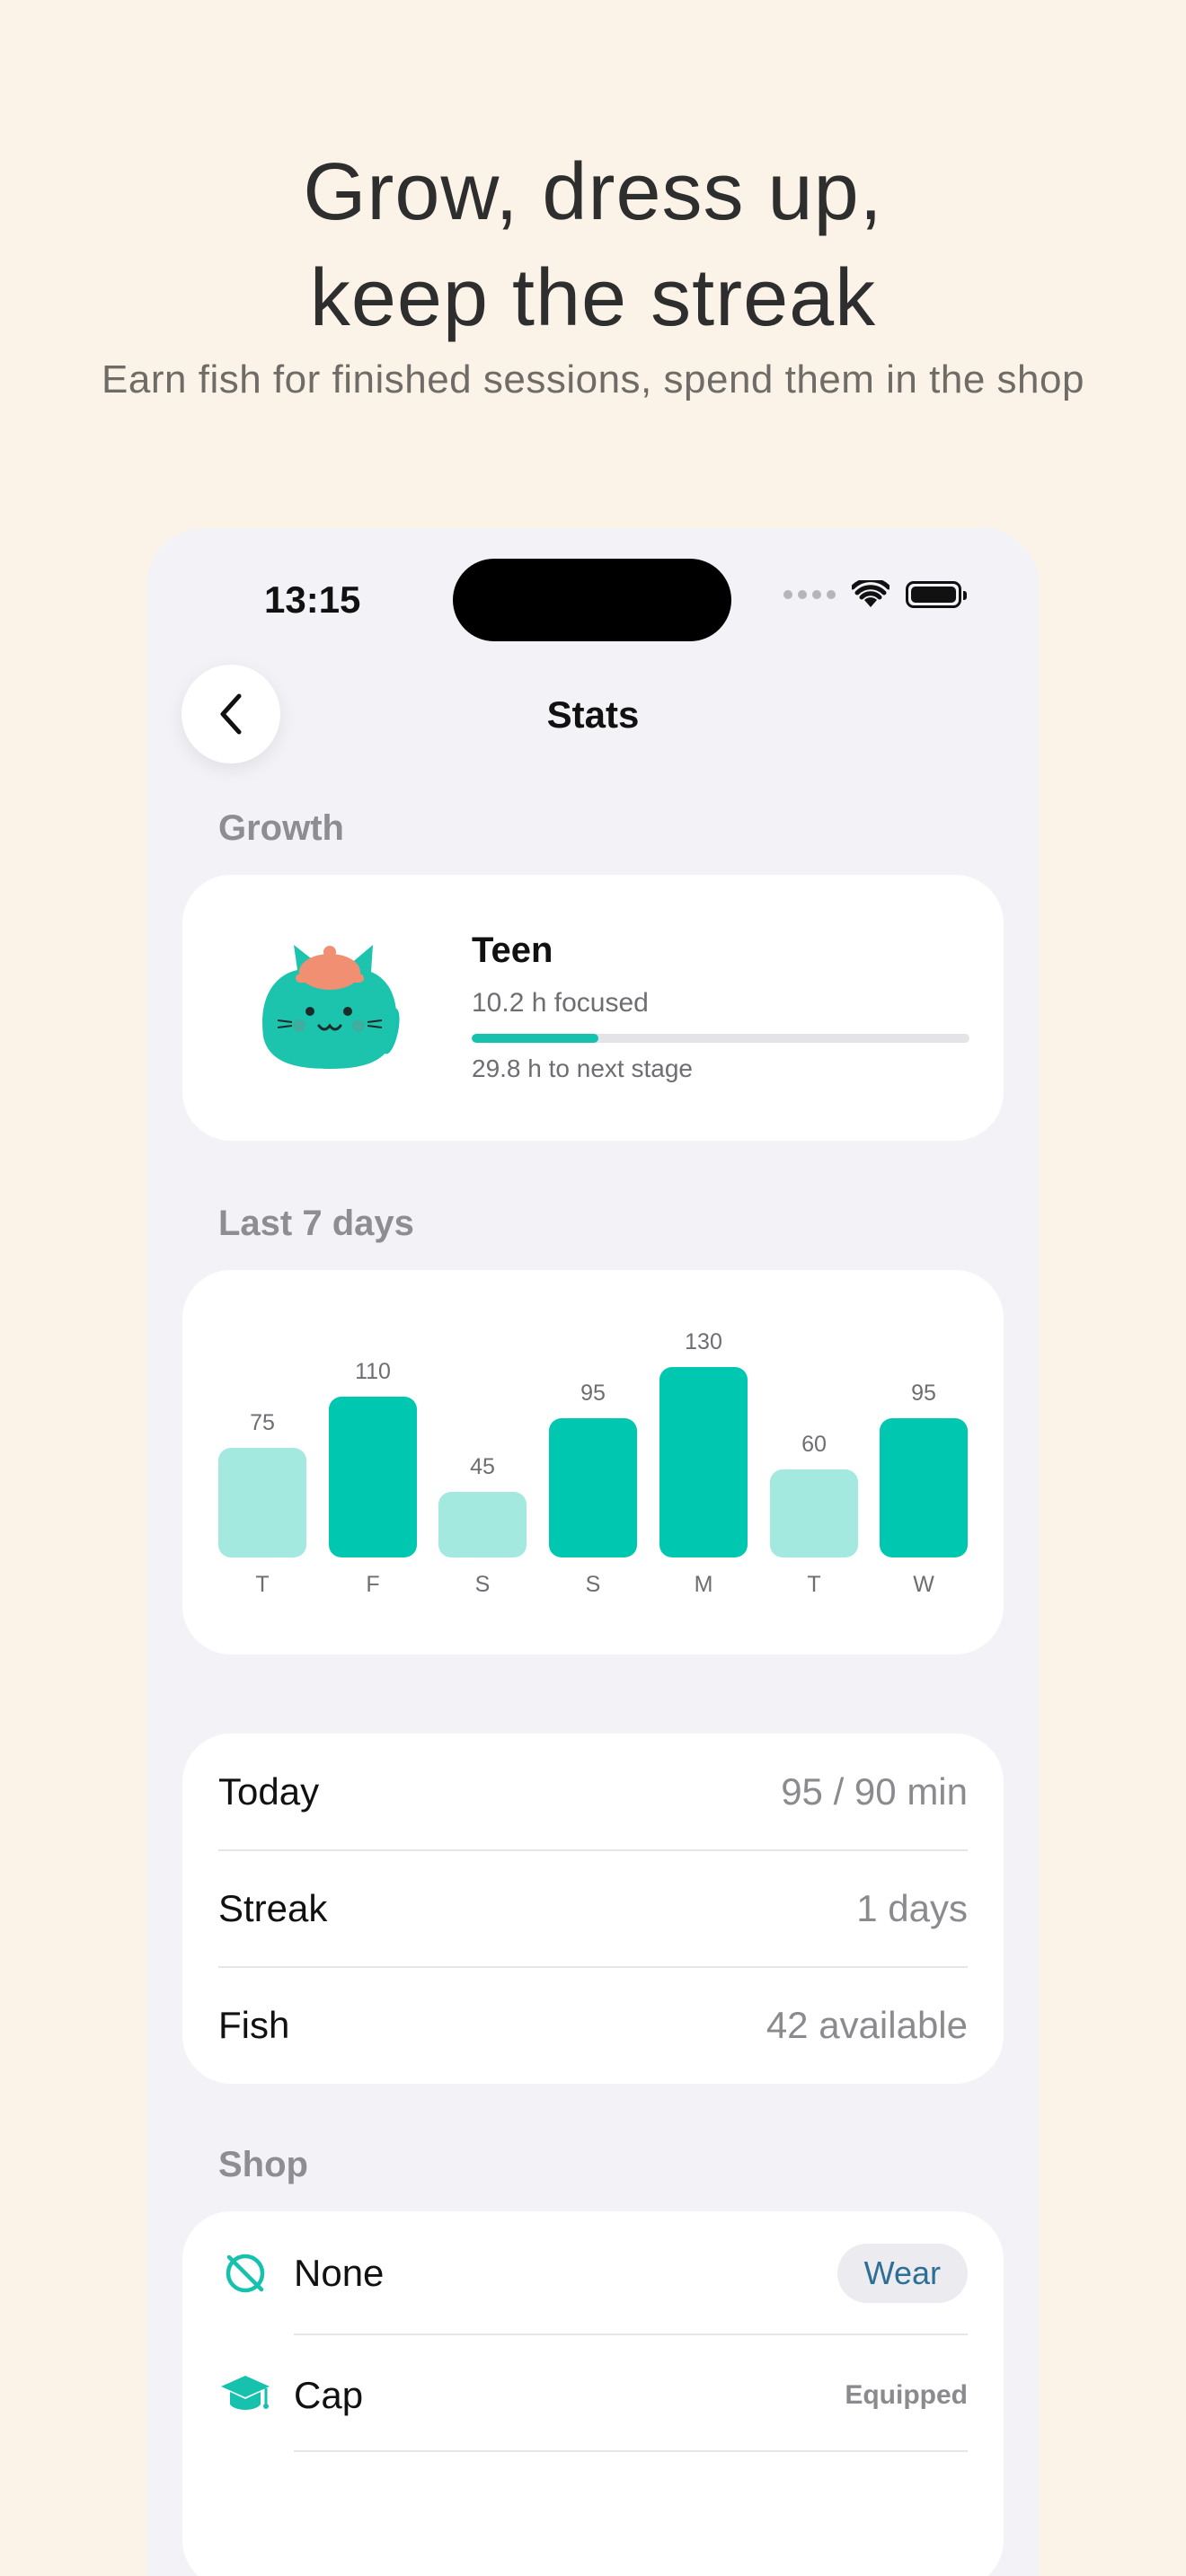 The height and width of the screenshot is (2576, 1186). I want to click on last7-section-label: Last 7 days, so click(316, 1223).